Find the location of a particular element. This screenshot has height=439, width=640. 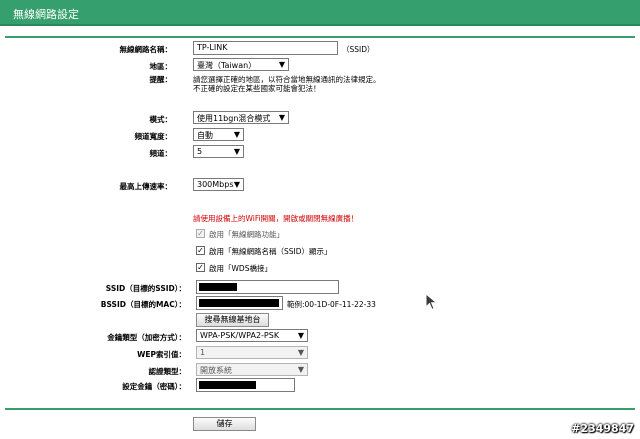

auth-type-select: 開放系統 ▼ is located at coordinates (252, 369).